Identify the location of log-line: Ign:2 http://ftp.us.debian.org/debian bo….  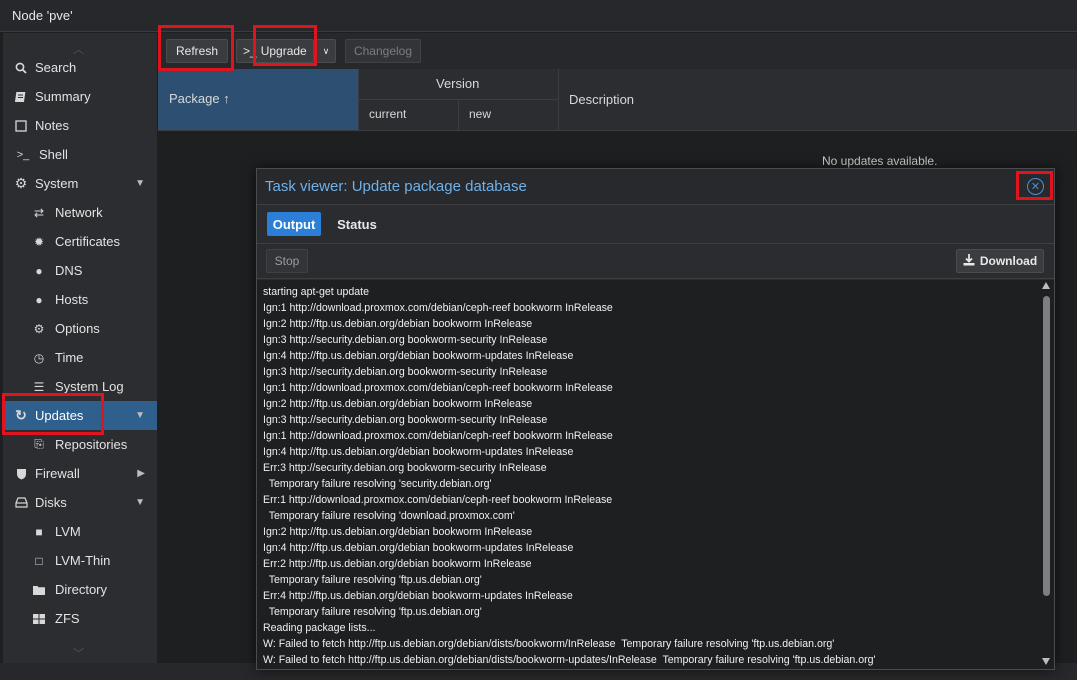
(398, 404).